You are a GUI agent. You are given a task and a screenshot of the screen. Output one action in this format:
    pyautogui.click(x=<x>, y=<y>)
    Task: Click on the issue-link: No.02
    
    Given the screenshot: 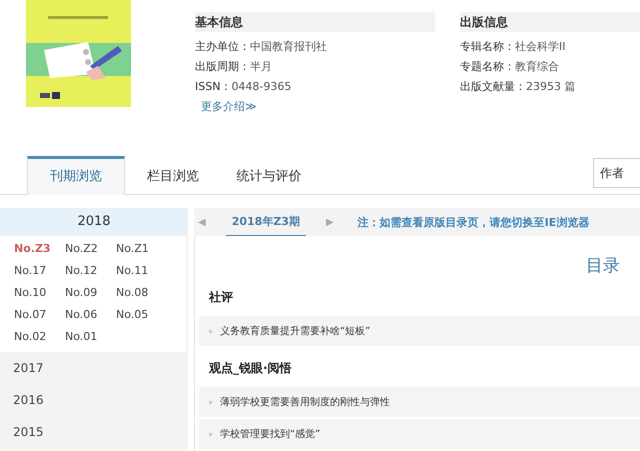 What is the action you would take?
    pyautogui.click(x=39, y=337)
    